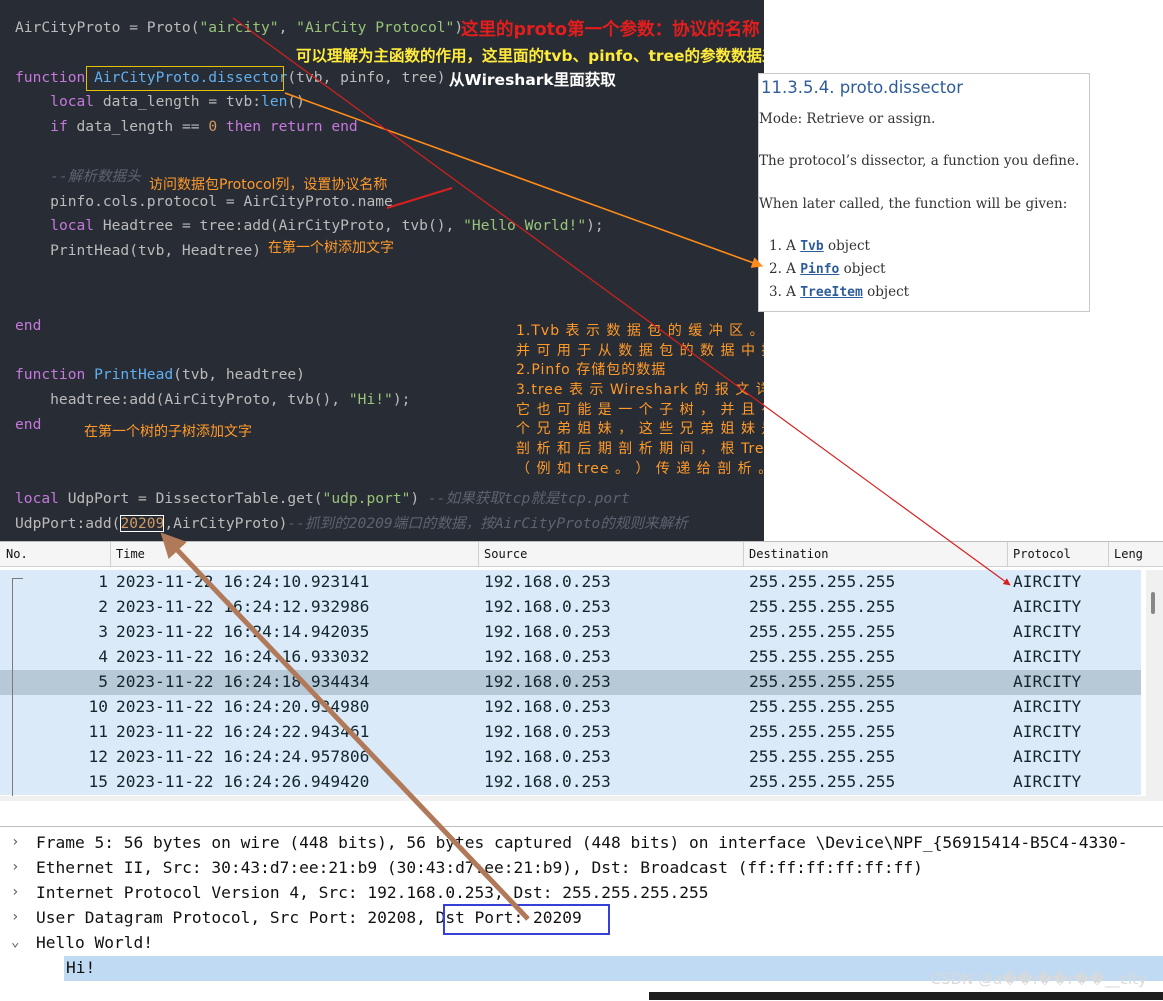 Image resolution: width=1163 pixels, height=1001 pixels. I want to click on doc-list-item: 2. A Pinfo object, so click(827, 269).